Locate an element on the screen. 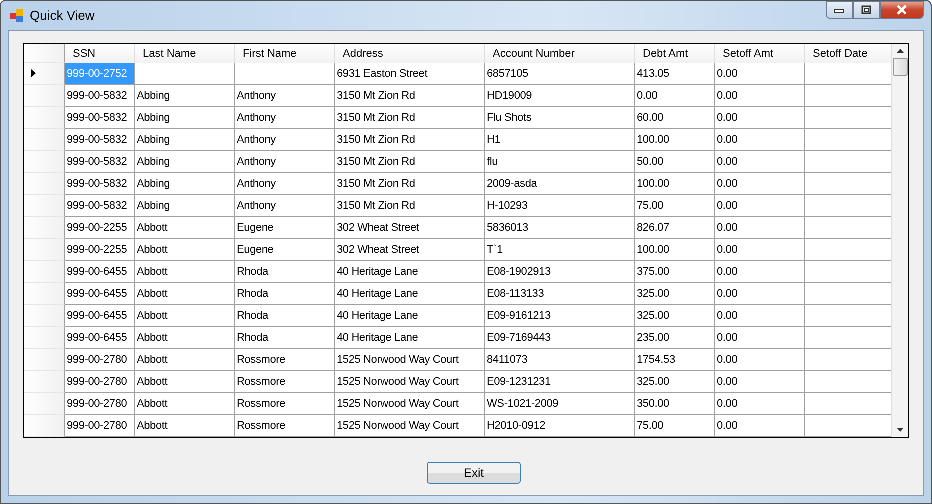  vertical-scrollbar is located at coordinates (899, 240).